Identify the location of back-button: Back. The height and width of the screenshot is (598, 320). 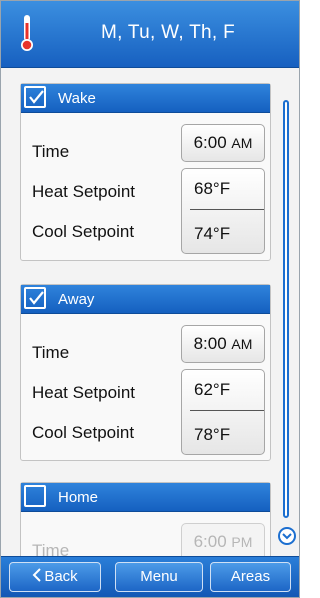
(55, 577).